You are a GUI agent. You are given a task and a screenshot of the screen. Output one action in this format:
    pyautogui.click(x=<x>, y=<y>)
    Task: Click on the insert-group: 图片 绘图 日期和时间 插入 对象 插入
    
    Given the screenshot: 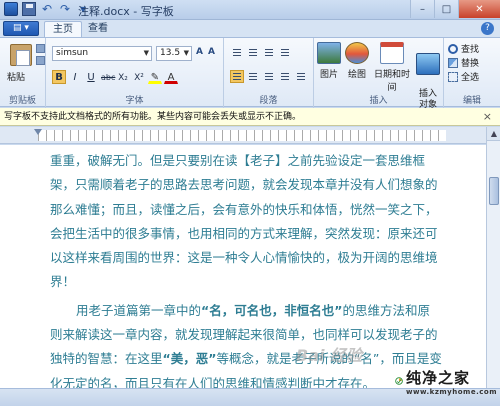 What is the action you would take?
    pyautogui.click(x=379, y=74)
    